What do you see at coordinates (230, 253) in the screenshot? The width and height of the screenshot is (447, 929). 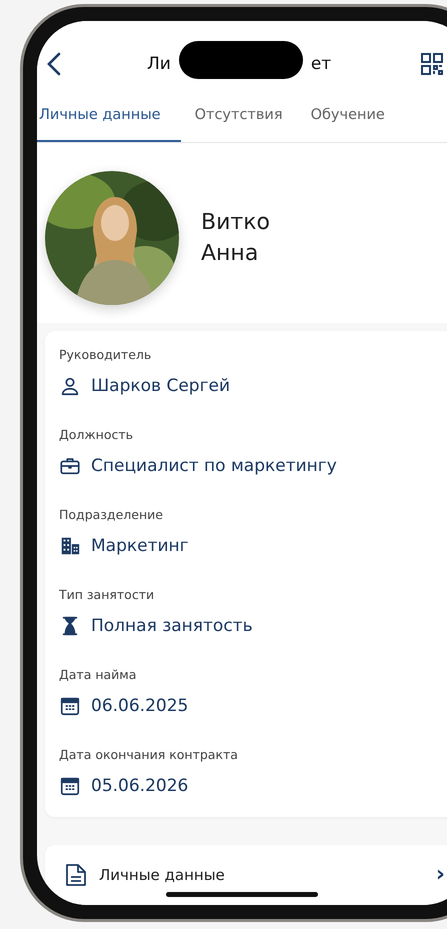 I see `first-name: Анна` at bounding box center [230, 253].